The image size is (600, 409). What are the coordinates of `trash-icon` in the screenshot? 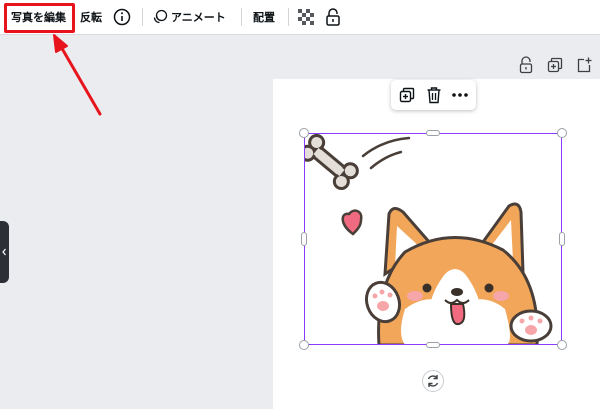 It's located at (434, 95).